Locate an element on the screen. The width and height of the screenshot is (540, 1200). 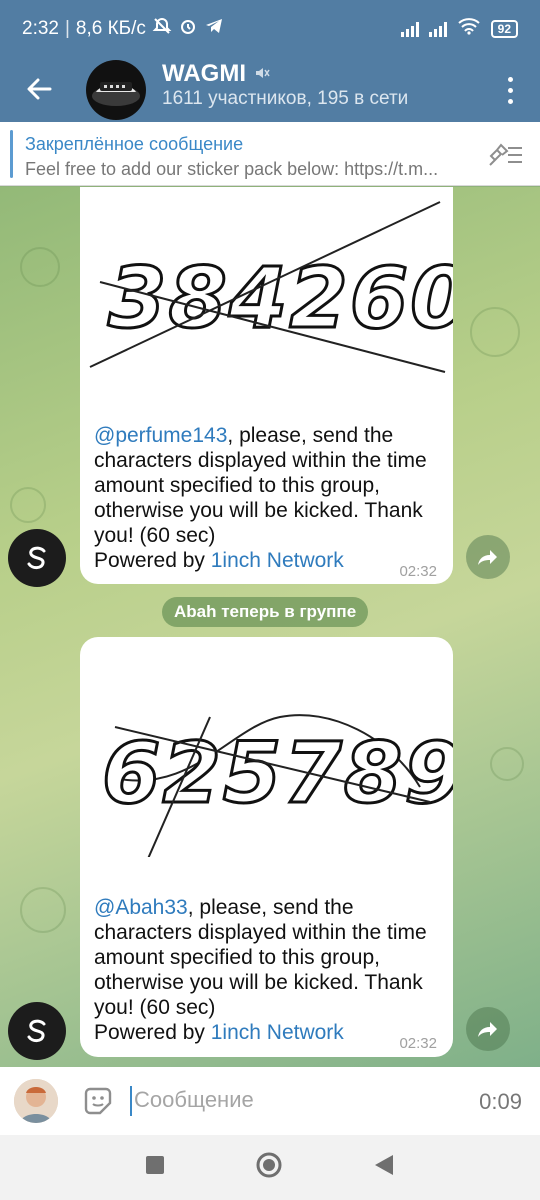
signal-icon is located at coordinates (409, 29).